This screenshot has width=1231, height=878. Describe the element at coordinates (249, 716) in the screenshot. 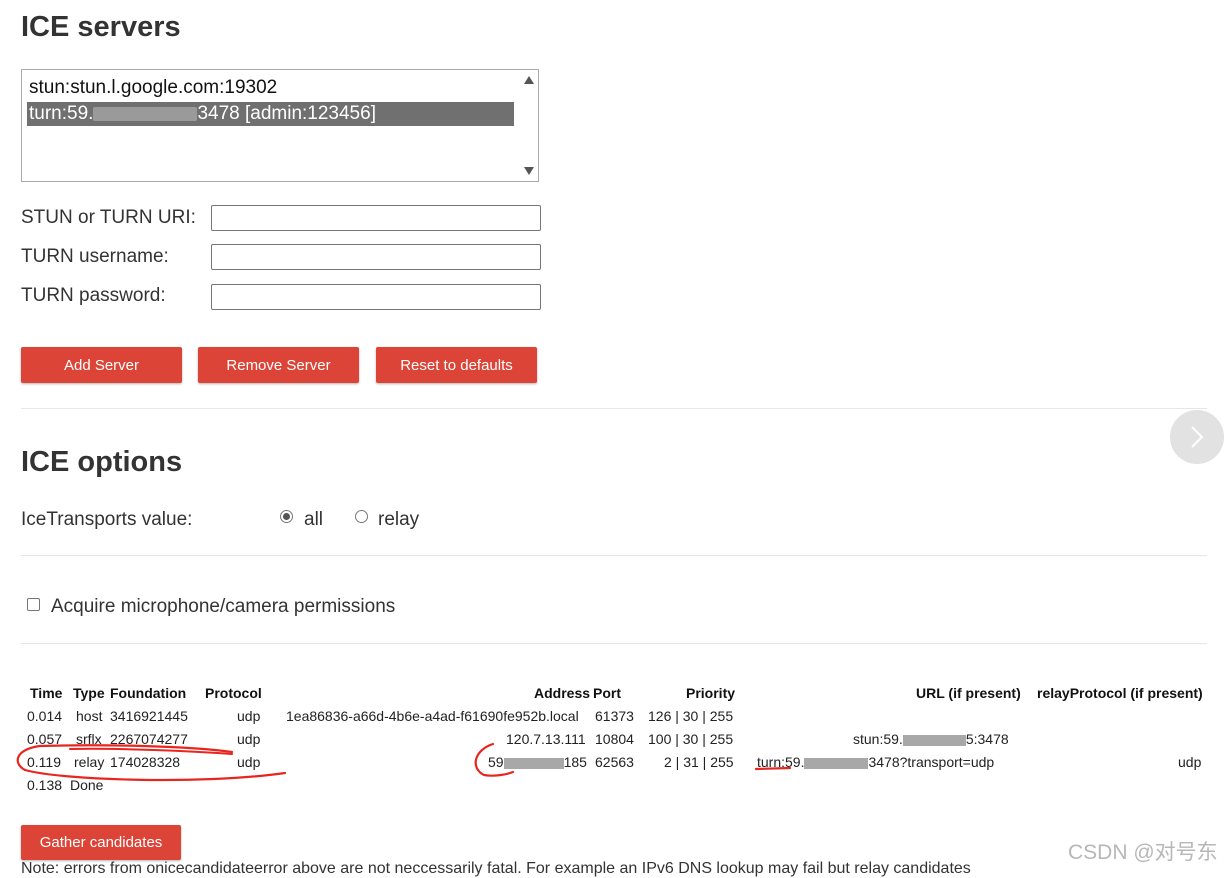

I see `row1-protocol: udp` at that location.